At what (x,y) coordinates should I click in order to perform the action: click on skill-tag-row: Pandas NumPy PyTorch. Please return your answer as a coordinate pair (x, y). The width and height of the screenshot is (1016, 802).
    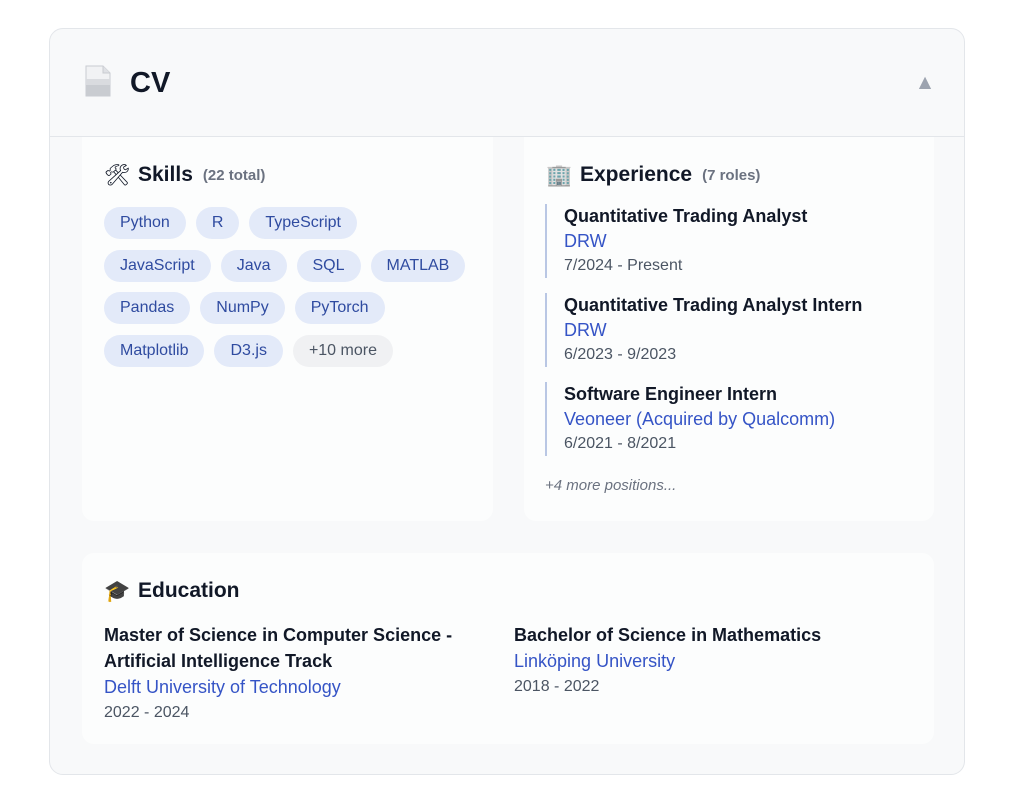
    Looking at the image, I should click on (294, 308).